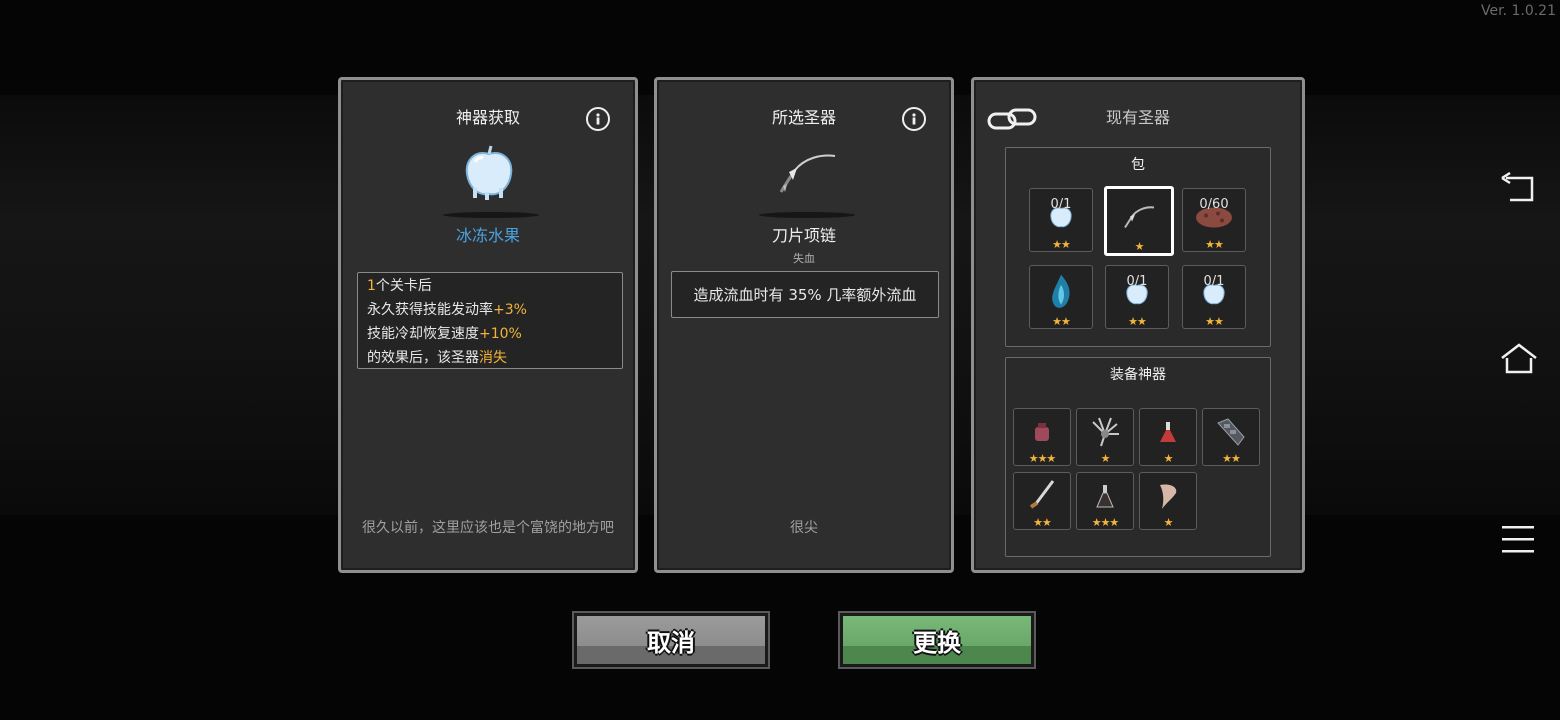 This screenshot has height=720, width=1560. Describe the element at coordinates (1518, 539) in the screenshot. I see `menu-icon` at that location.